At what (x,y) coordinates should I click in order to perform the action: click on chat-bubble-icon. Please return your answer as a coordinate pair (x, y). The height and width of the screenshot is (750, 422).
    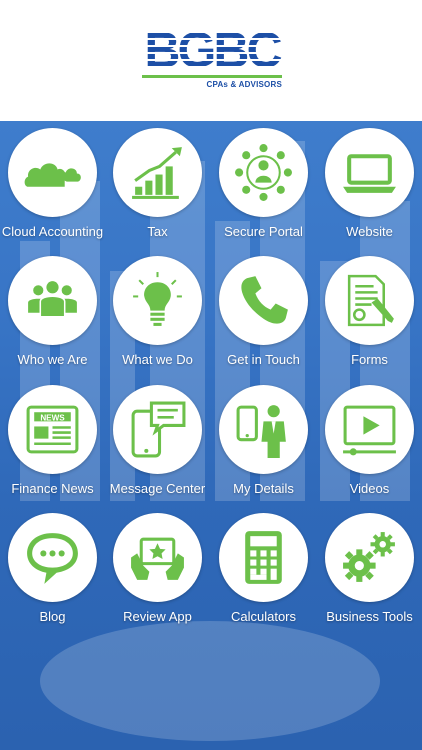
    Looking at the image, I should click on (52, 558).